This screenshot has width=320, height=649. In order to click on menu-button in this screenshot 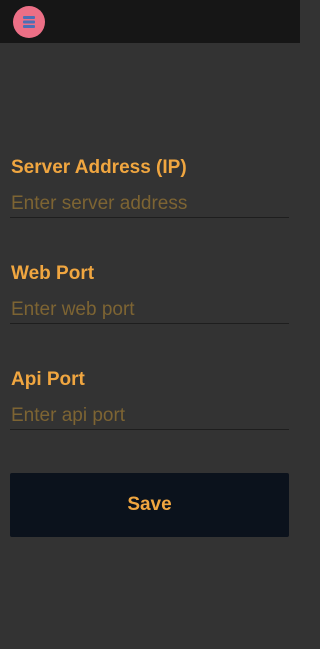, I will do `click(29, 22)`.